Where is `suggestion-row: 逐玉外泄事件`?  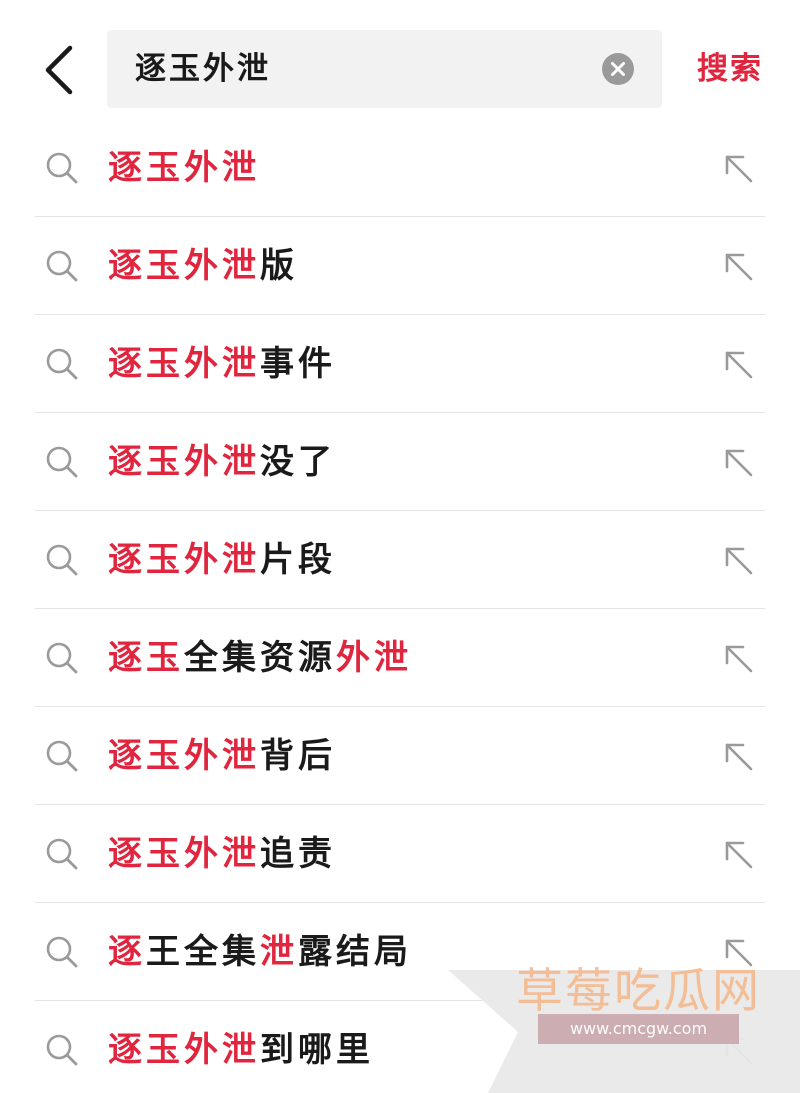 suggestion-row: 逐玉外泄事件 is located at coordinates (400, 364).